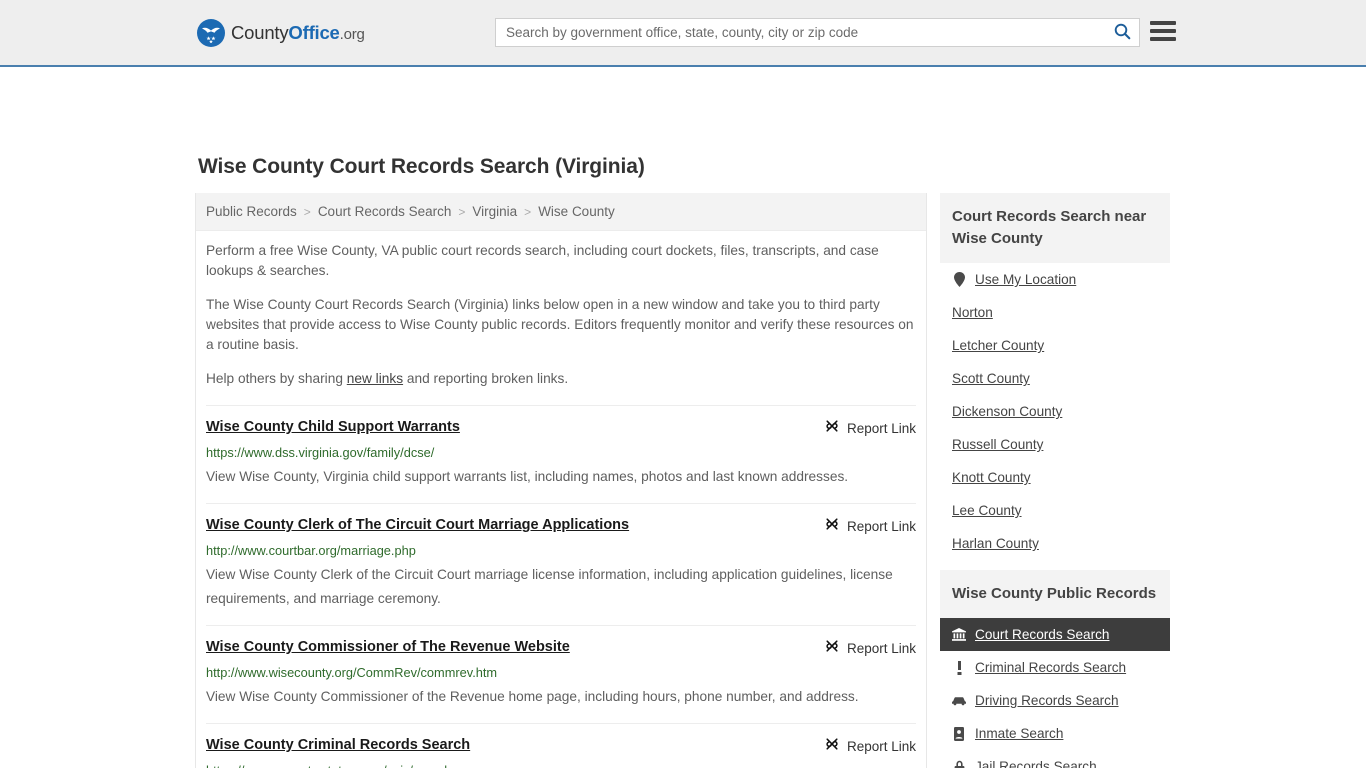 The height and width of the screenshot is (768, 1366). I want to click on public-records-heading: Wise County Public Records, so click(1055, 594).